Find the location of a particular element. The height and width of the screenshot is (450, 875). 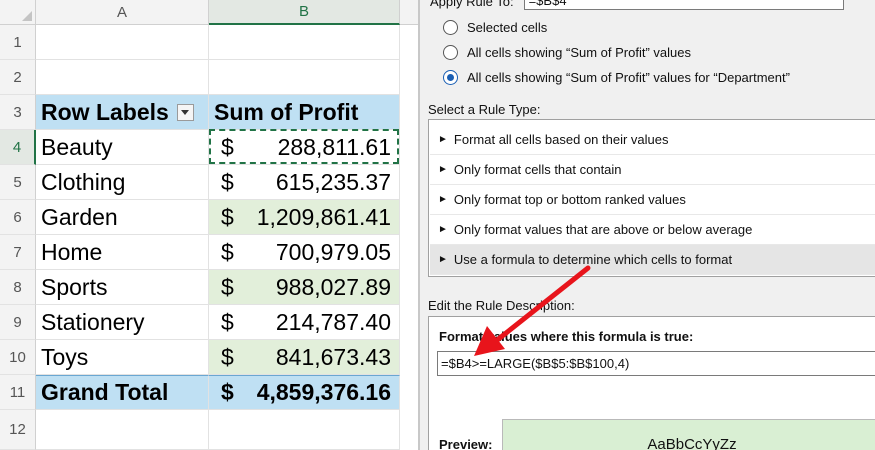

pivot-row-label: Beauty is located at coordinates (122, 147).